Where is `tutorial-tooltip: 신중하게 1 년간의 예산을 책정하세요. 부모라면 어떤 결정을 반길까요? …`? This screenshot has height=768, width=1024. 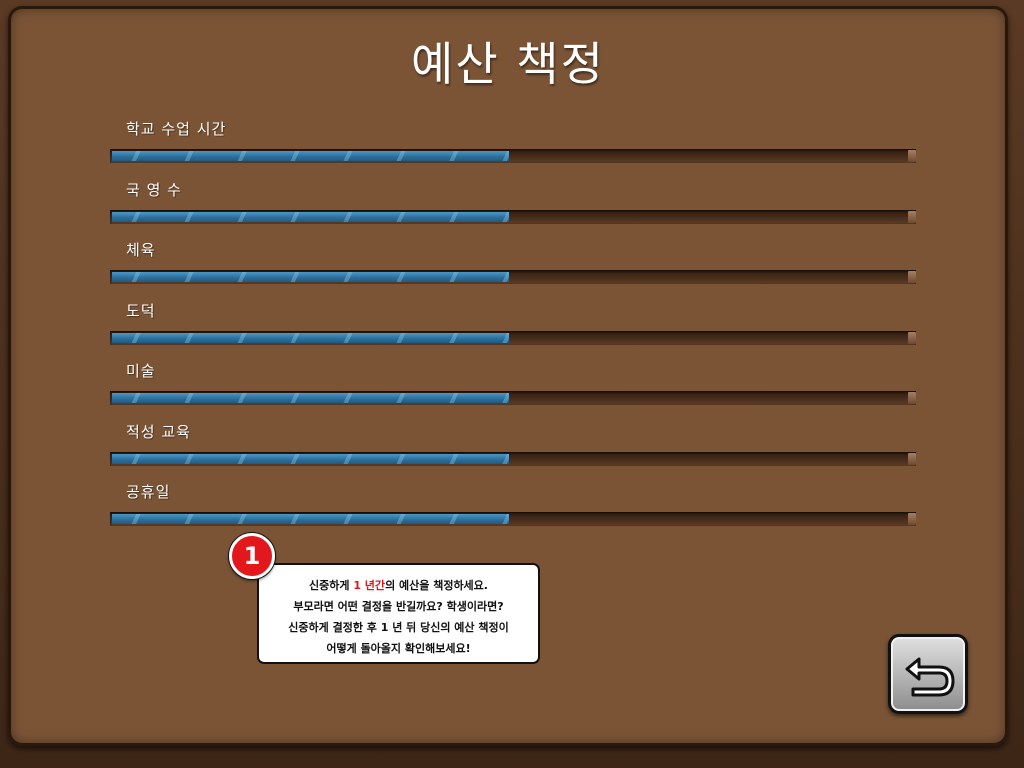 tutorial-tooltip: 신중하게 1 년간의 예산을 책정하세요. 부모라면 어떤 결정을 반길까요? … is located at coordinates (398, 613).